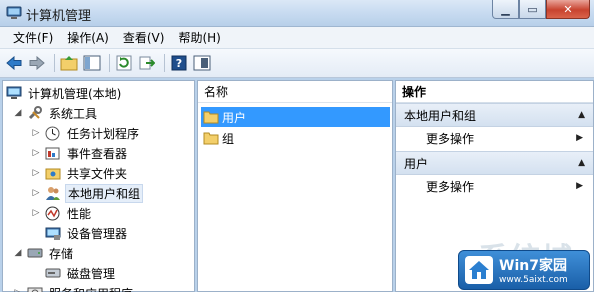 The width and height of the screenshot is (594, 292). Describe the element at coordinates (144, 37) in the screenshot. I see `menu-view: 查看(V)` at that location.